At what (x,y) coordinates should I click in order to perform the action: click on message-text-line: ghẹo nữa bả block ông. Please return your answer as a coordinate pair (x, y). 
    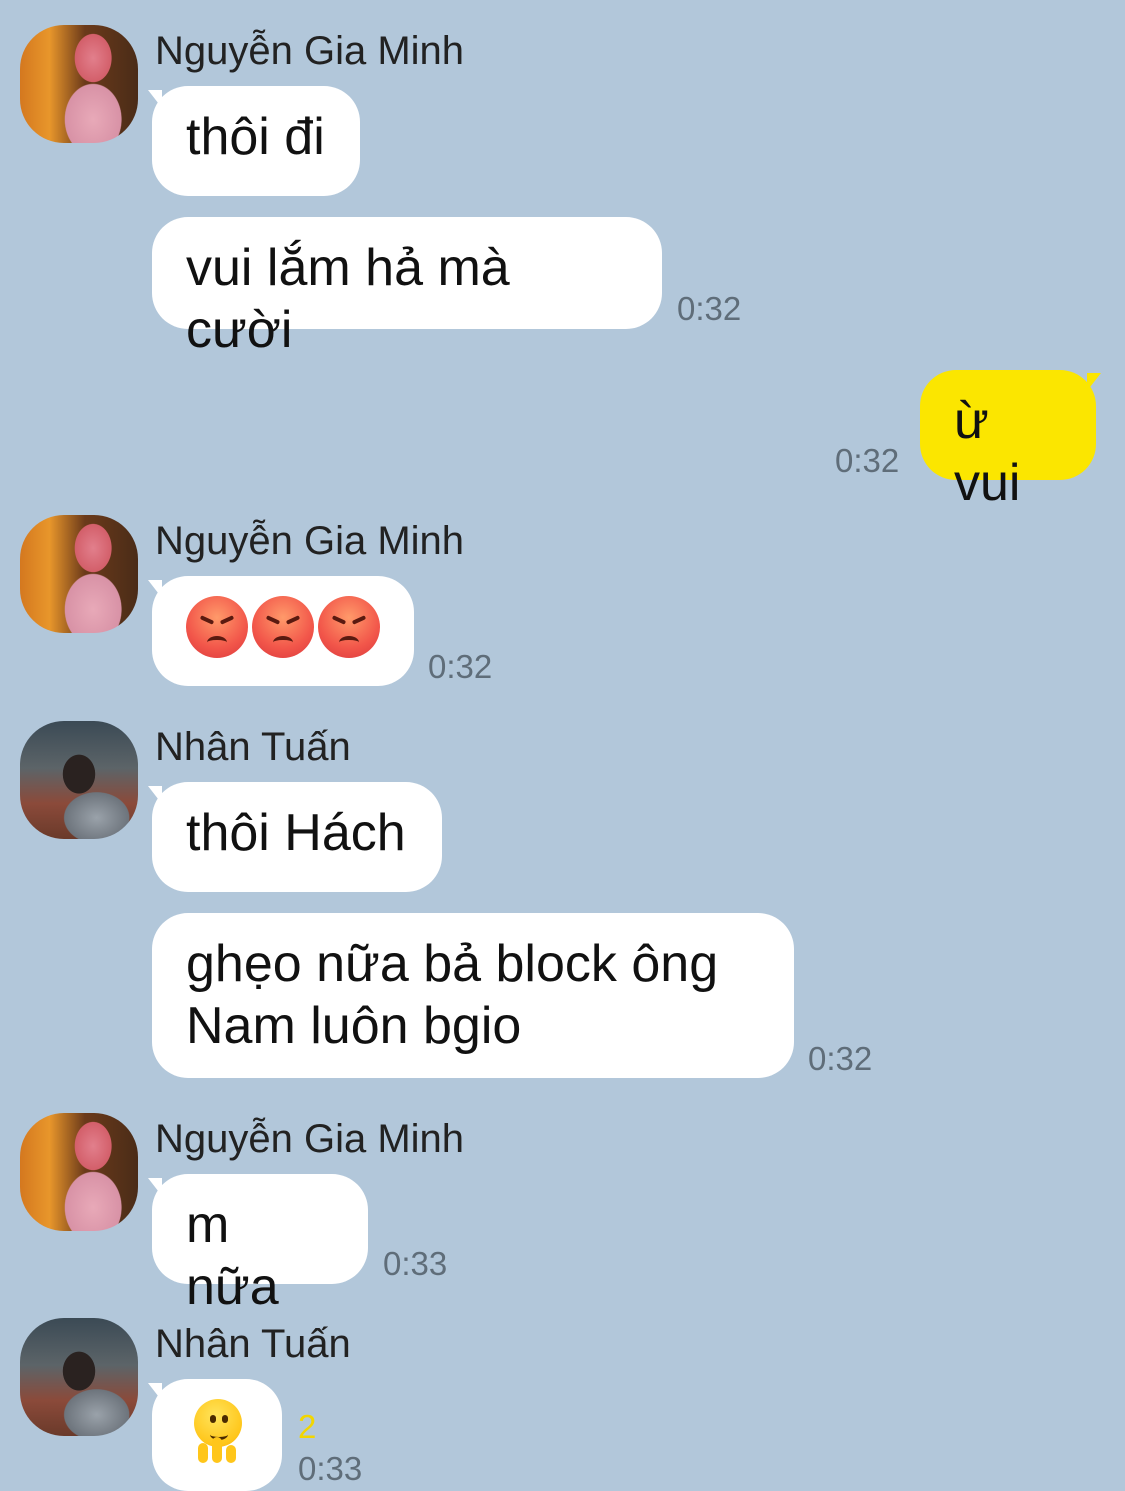
    Looking at the image, I should click on (452, 964).